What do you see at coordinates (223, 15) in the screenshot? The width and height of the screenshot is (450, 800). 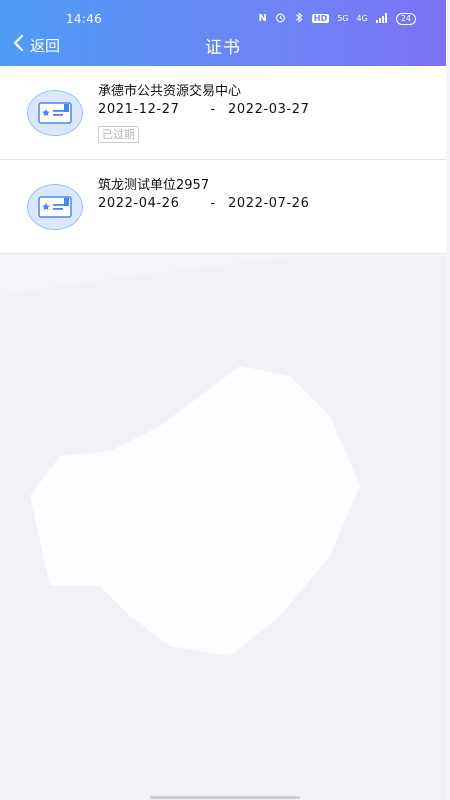 I see `status-bar: 14:46 N HD 5G 4G 24` at bounding box center [223, 15].